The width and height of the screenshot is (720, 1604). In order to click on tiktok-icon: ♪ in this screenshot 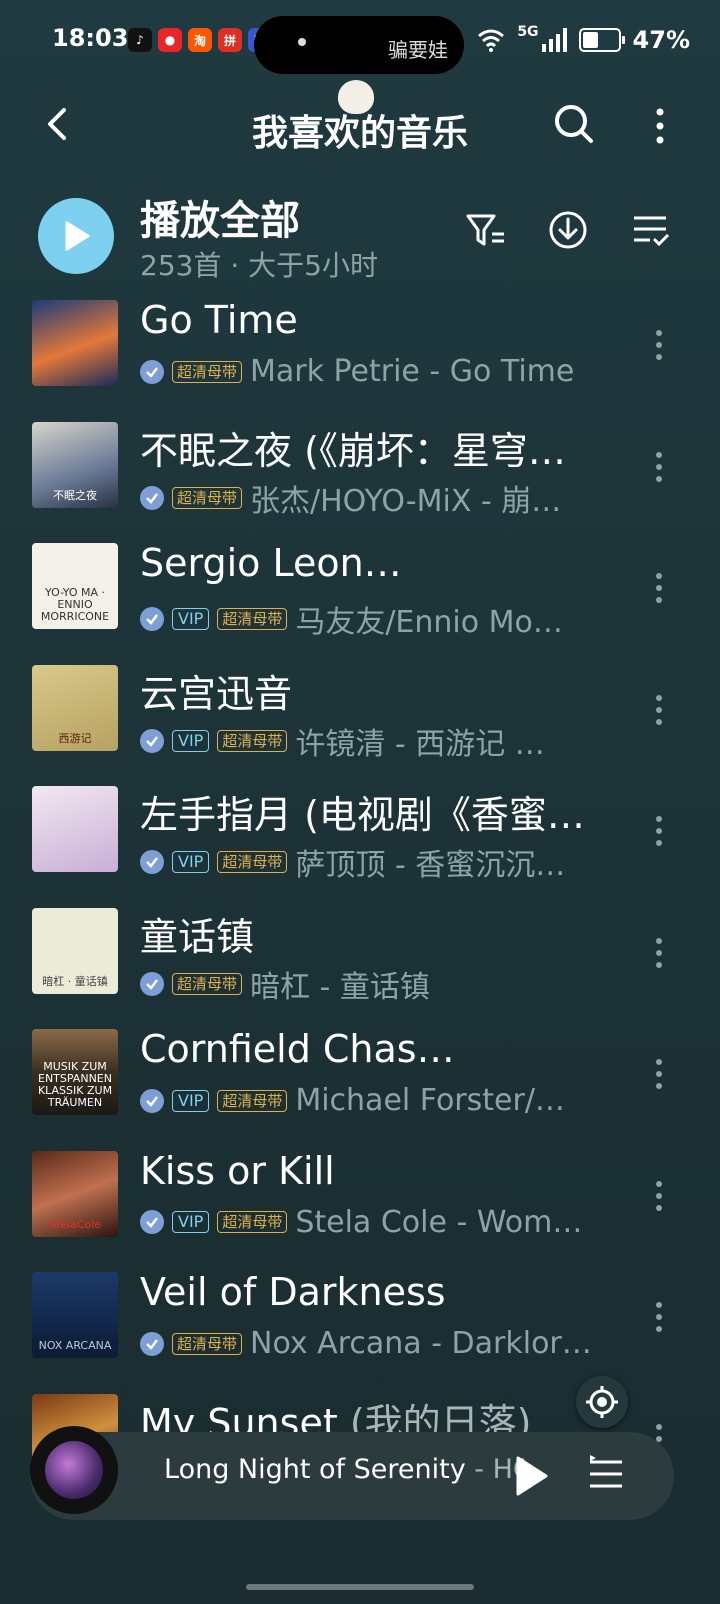, I will do `click(140, 40)`.